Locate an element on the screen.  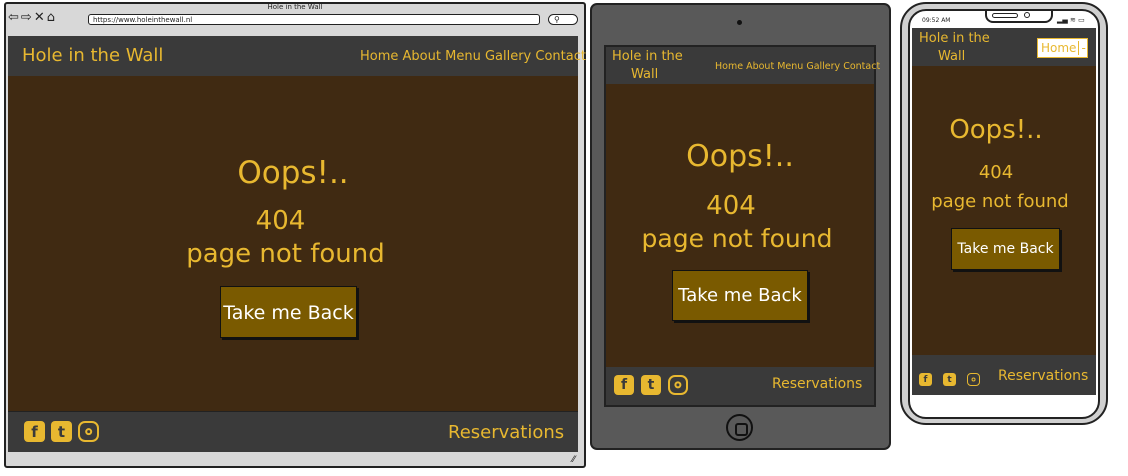
desktop-social-links: ft is located at coordinates (64, 431).